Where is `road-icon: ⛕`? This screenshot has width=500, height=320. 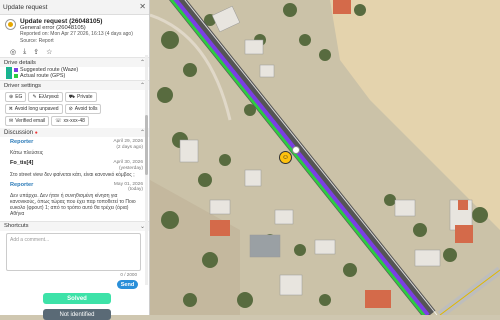
road-icon: ⛕ is located at coordinates (11, 108).